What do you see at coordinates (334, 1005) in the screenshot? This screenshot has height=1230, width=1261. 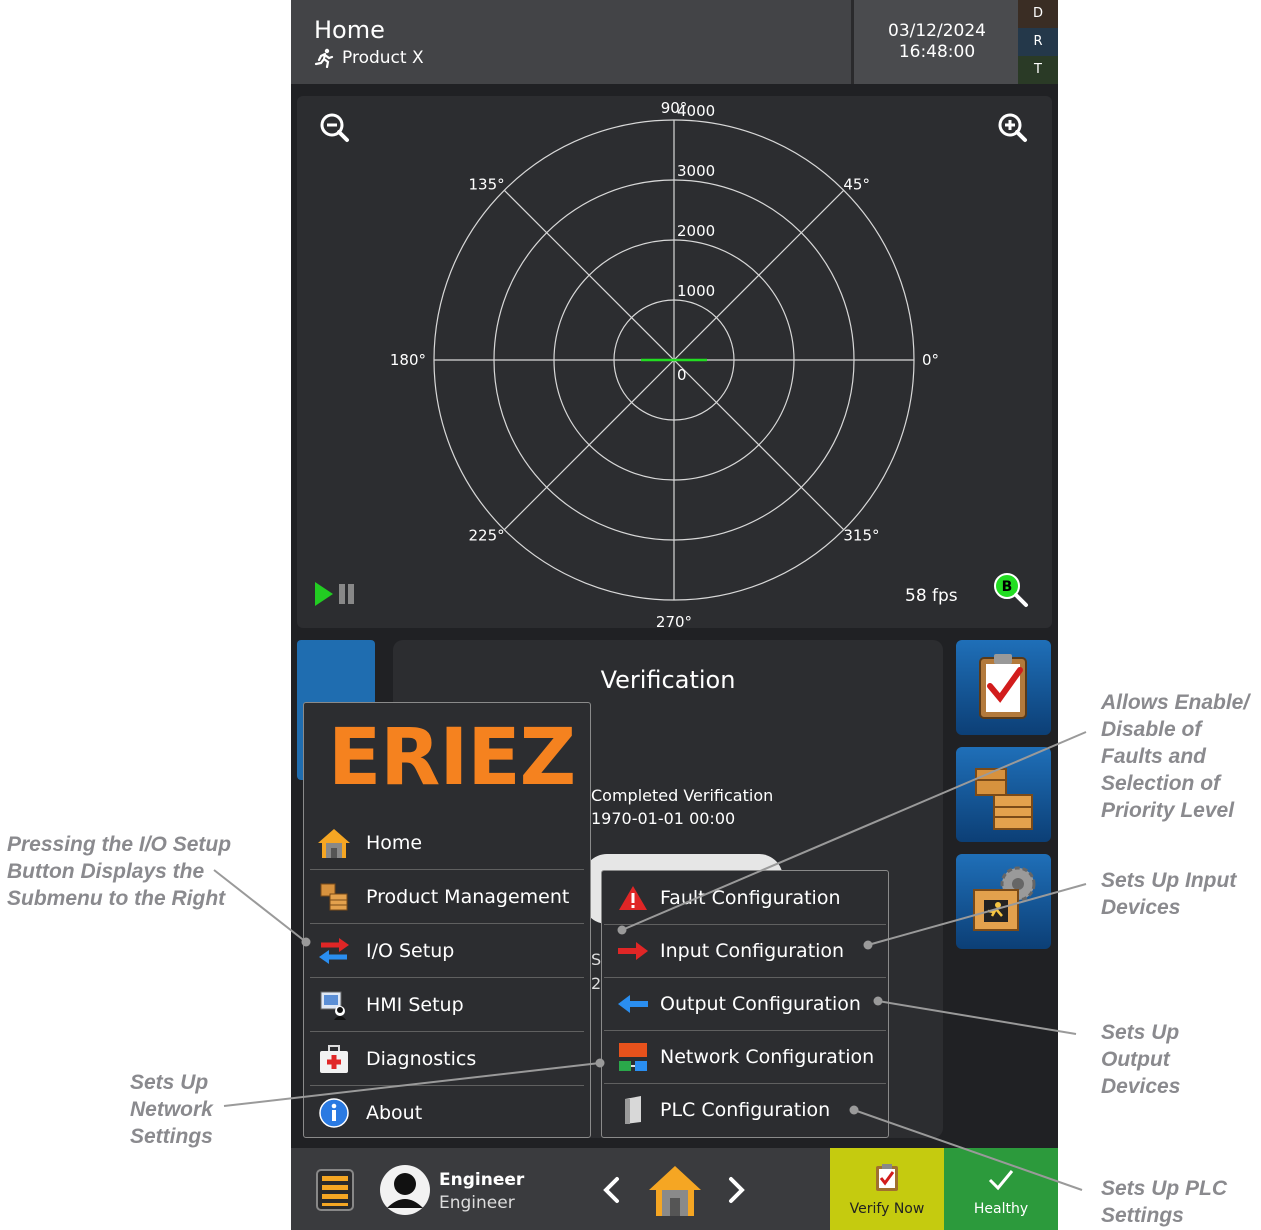 I see `hmi-user-icon` at bounding box center [334, 1005].